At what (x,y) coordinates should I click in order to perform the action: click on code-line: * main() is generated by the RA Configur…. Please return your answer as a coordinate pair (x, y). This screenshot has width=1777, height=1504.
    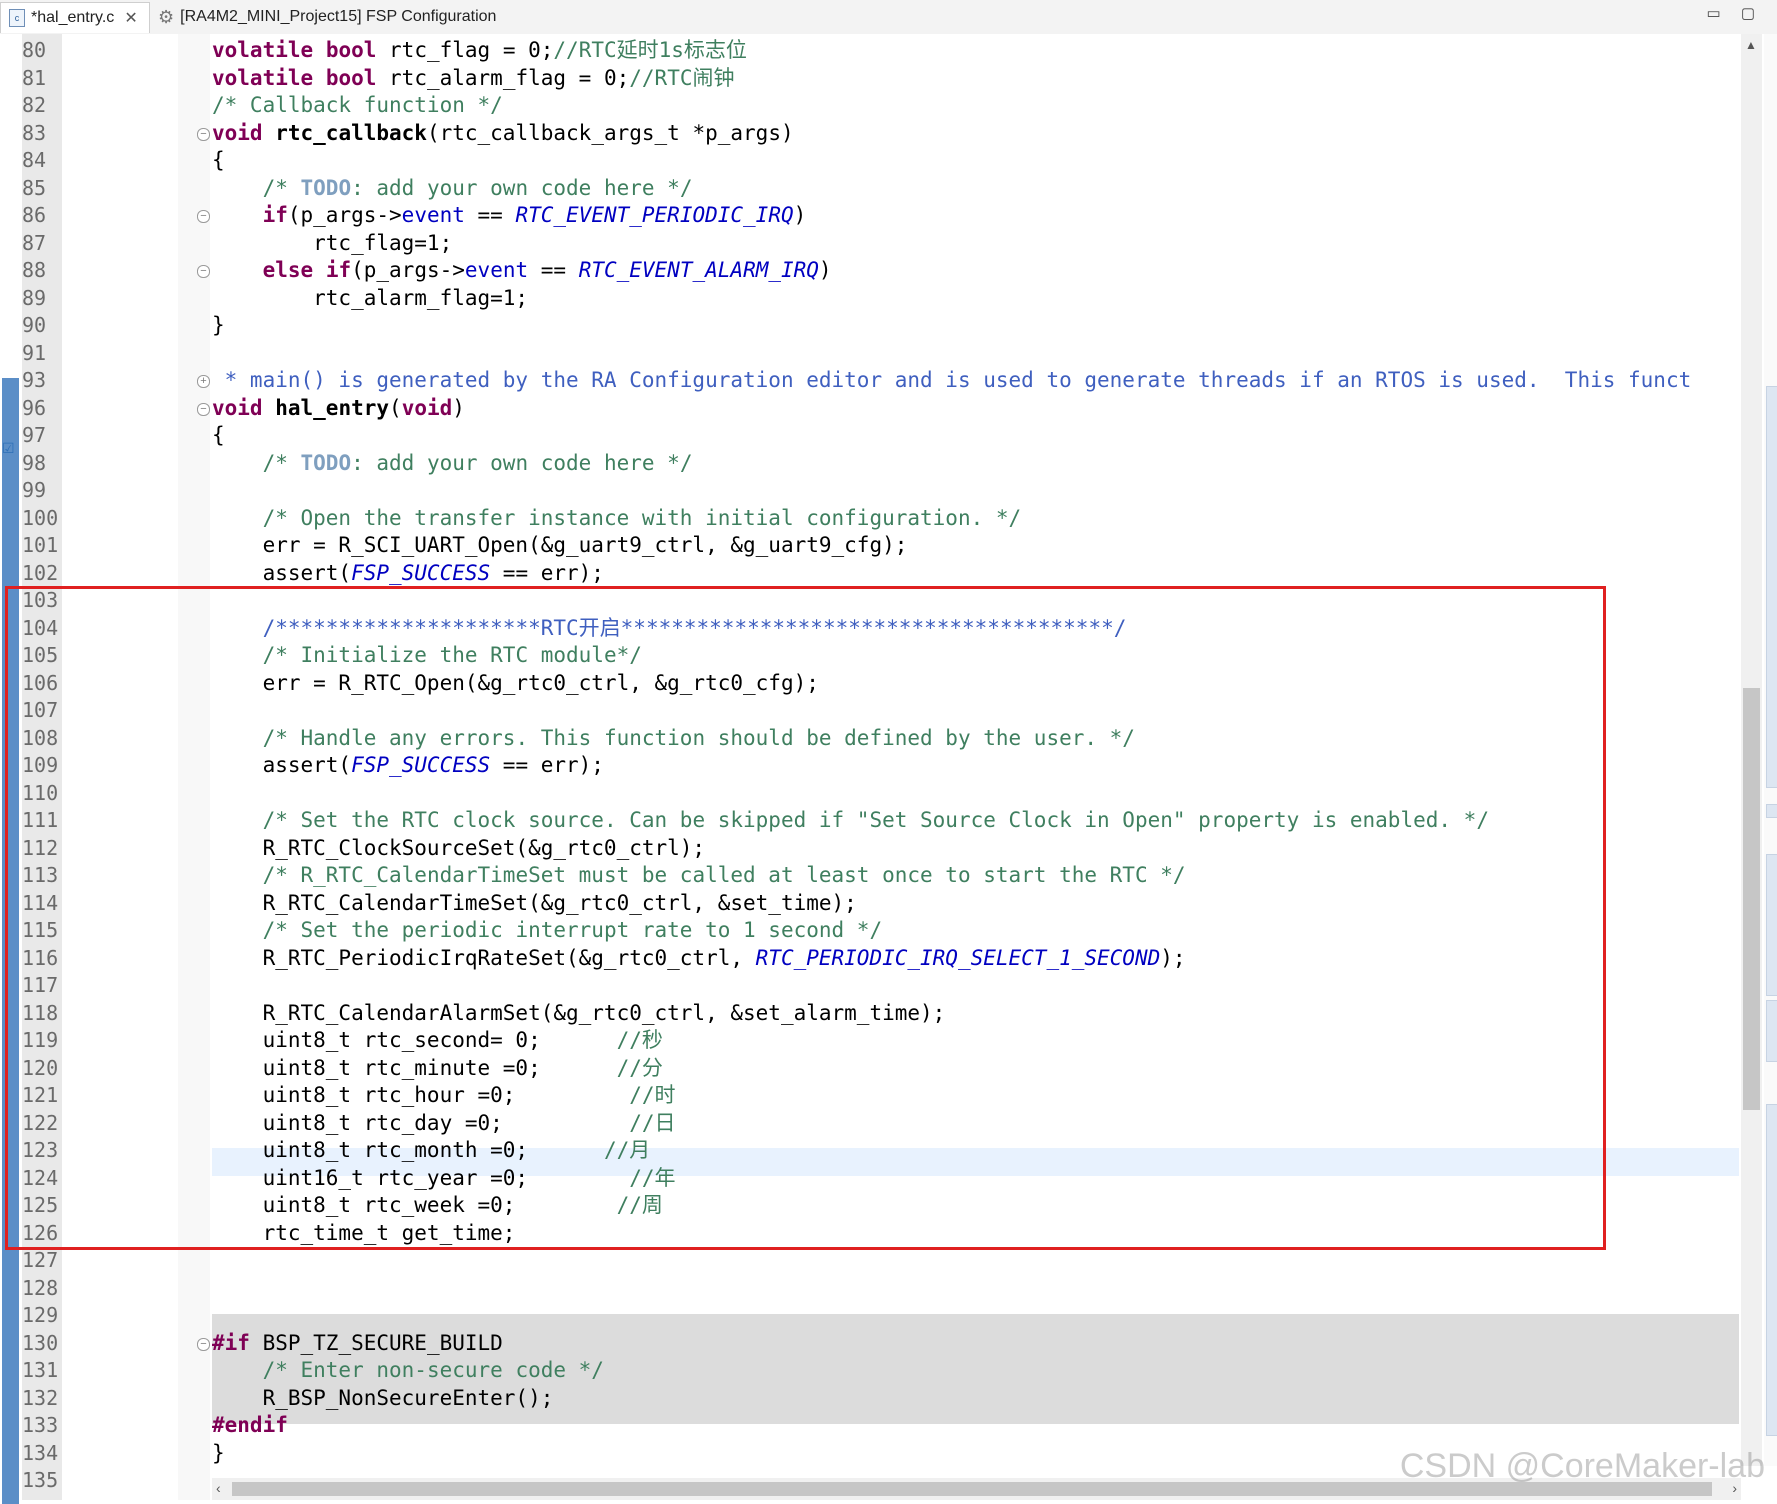
    Looking at the image, I should click on (952, 381).